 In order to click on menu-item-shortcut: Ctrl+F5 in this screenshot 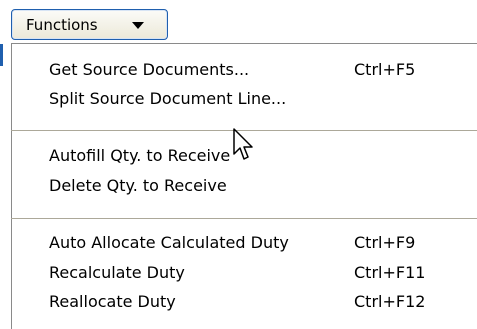, I will do `click(385, 69)`.